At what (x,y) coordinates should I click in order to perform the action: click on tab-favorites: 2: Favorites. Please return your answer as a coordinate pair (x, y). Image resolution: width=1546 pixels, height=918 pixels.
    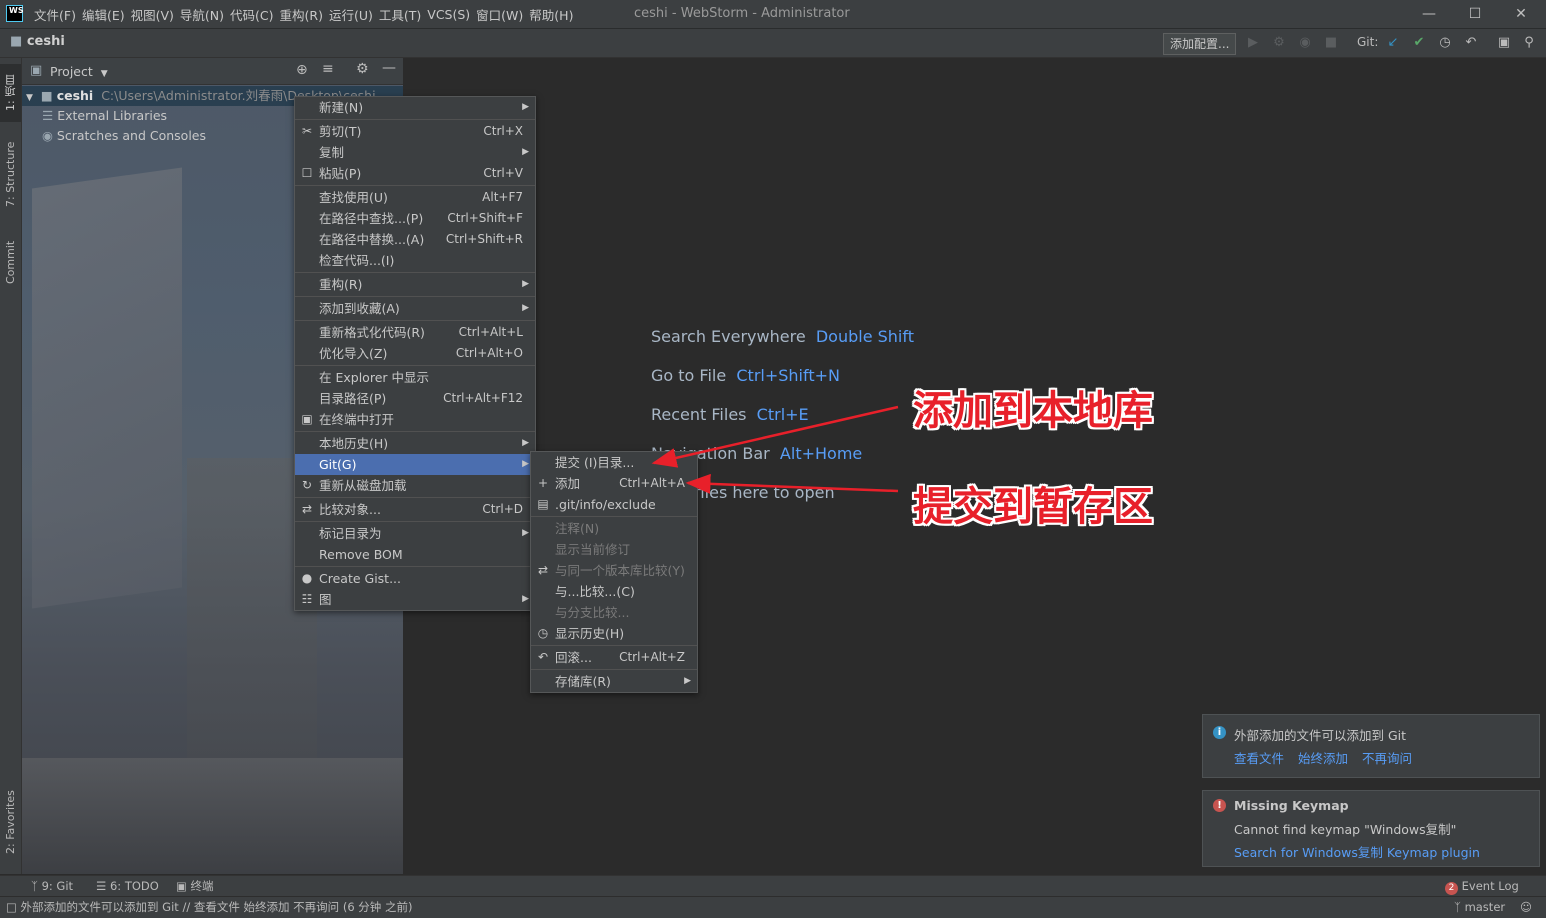
    Looking at the image, I should click on (10, 822).